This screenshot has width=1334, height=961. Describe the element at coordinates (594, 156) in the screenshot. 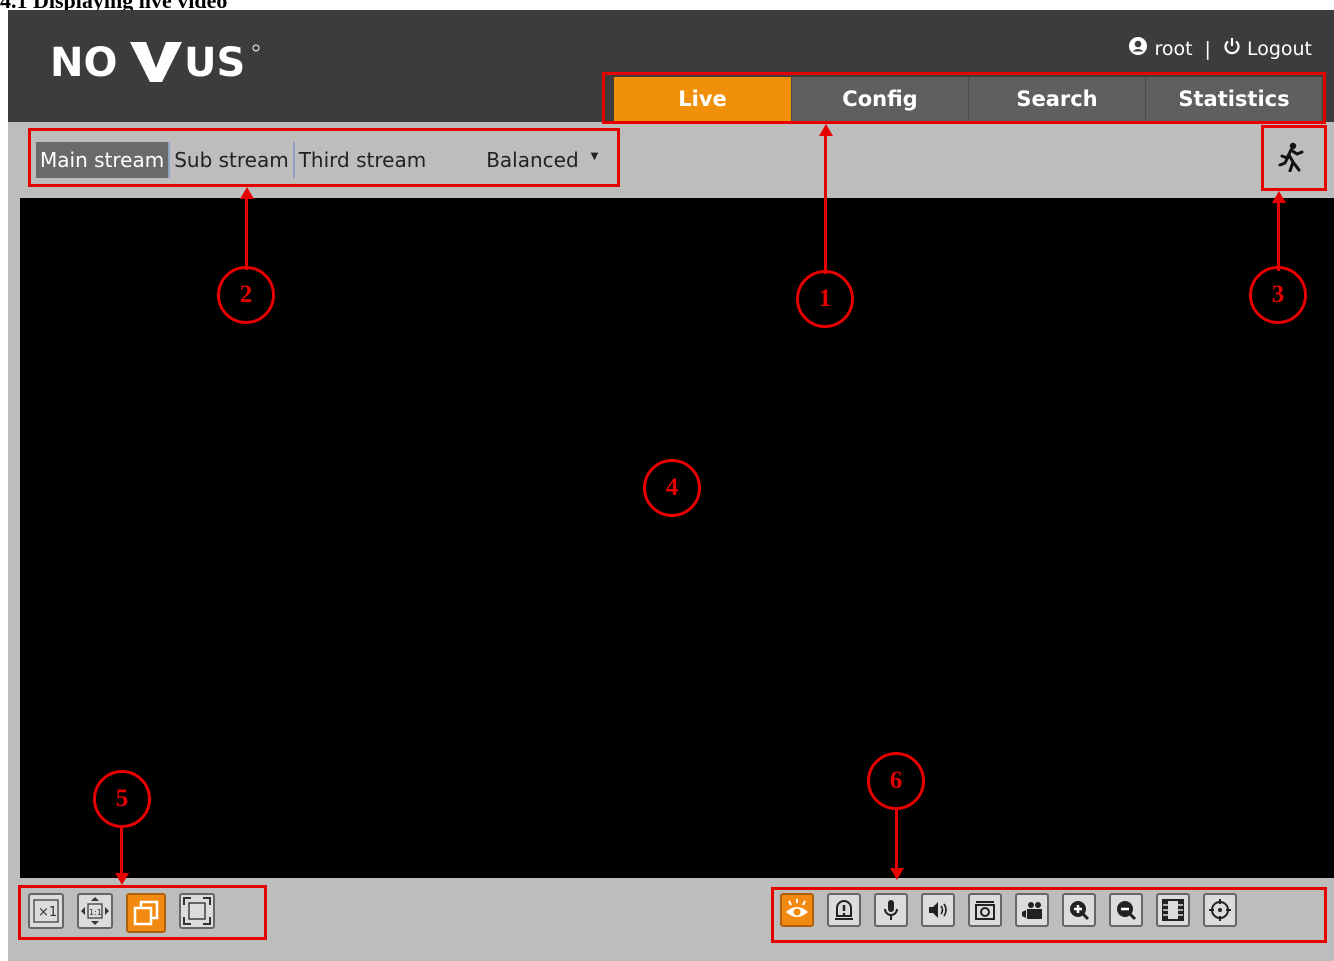

I see `chevron-down-icon: ▼` at that location.